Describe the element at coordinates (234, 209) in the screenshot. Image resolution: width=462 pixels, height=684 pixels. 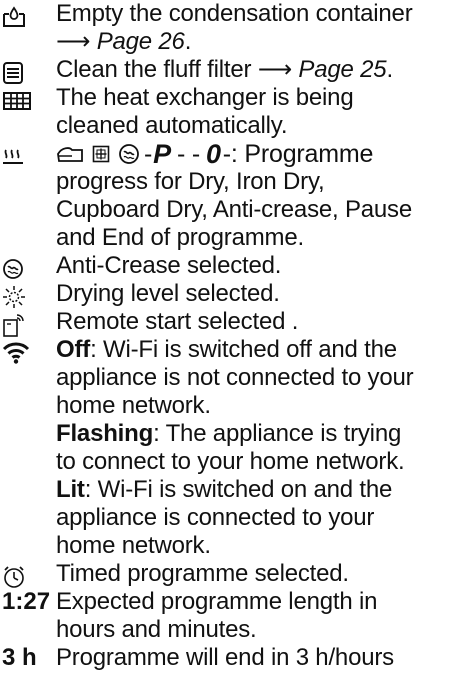
I see `progress-line3: Cupboard Dry, Anti-crease, Pause` at that location.